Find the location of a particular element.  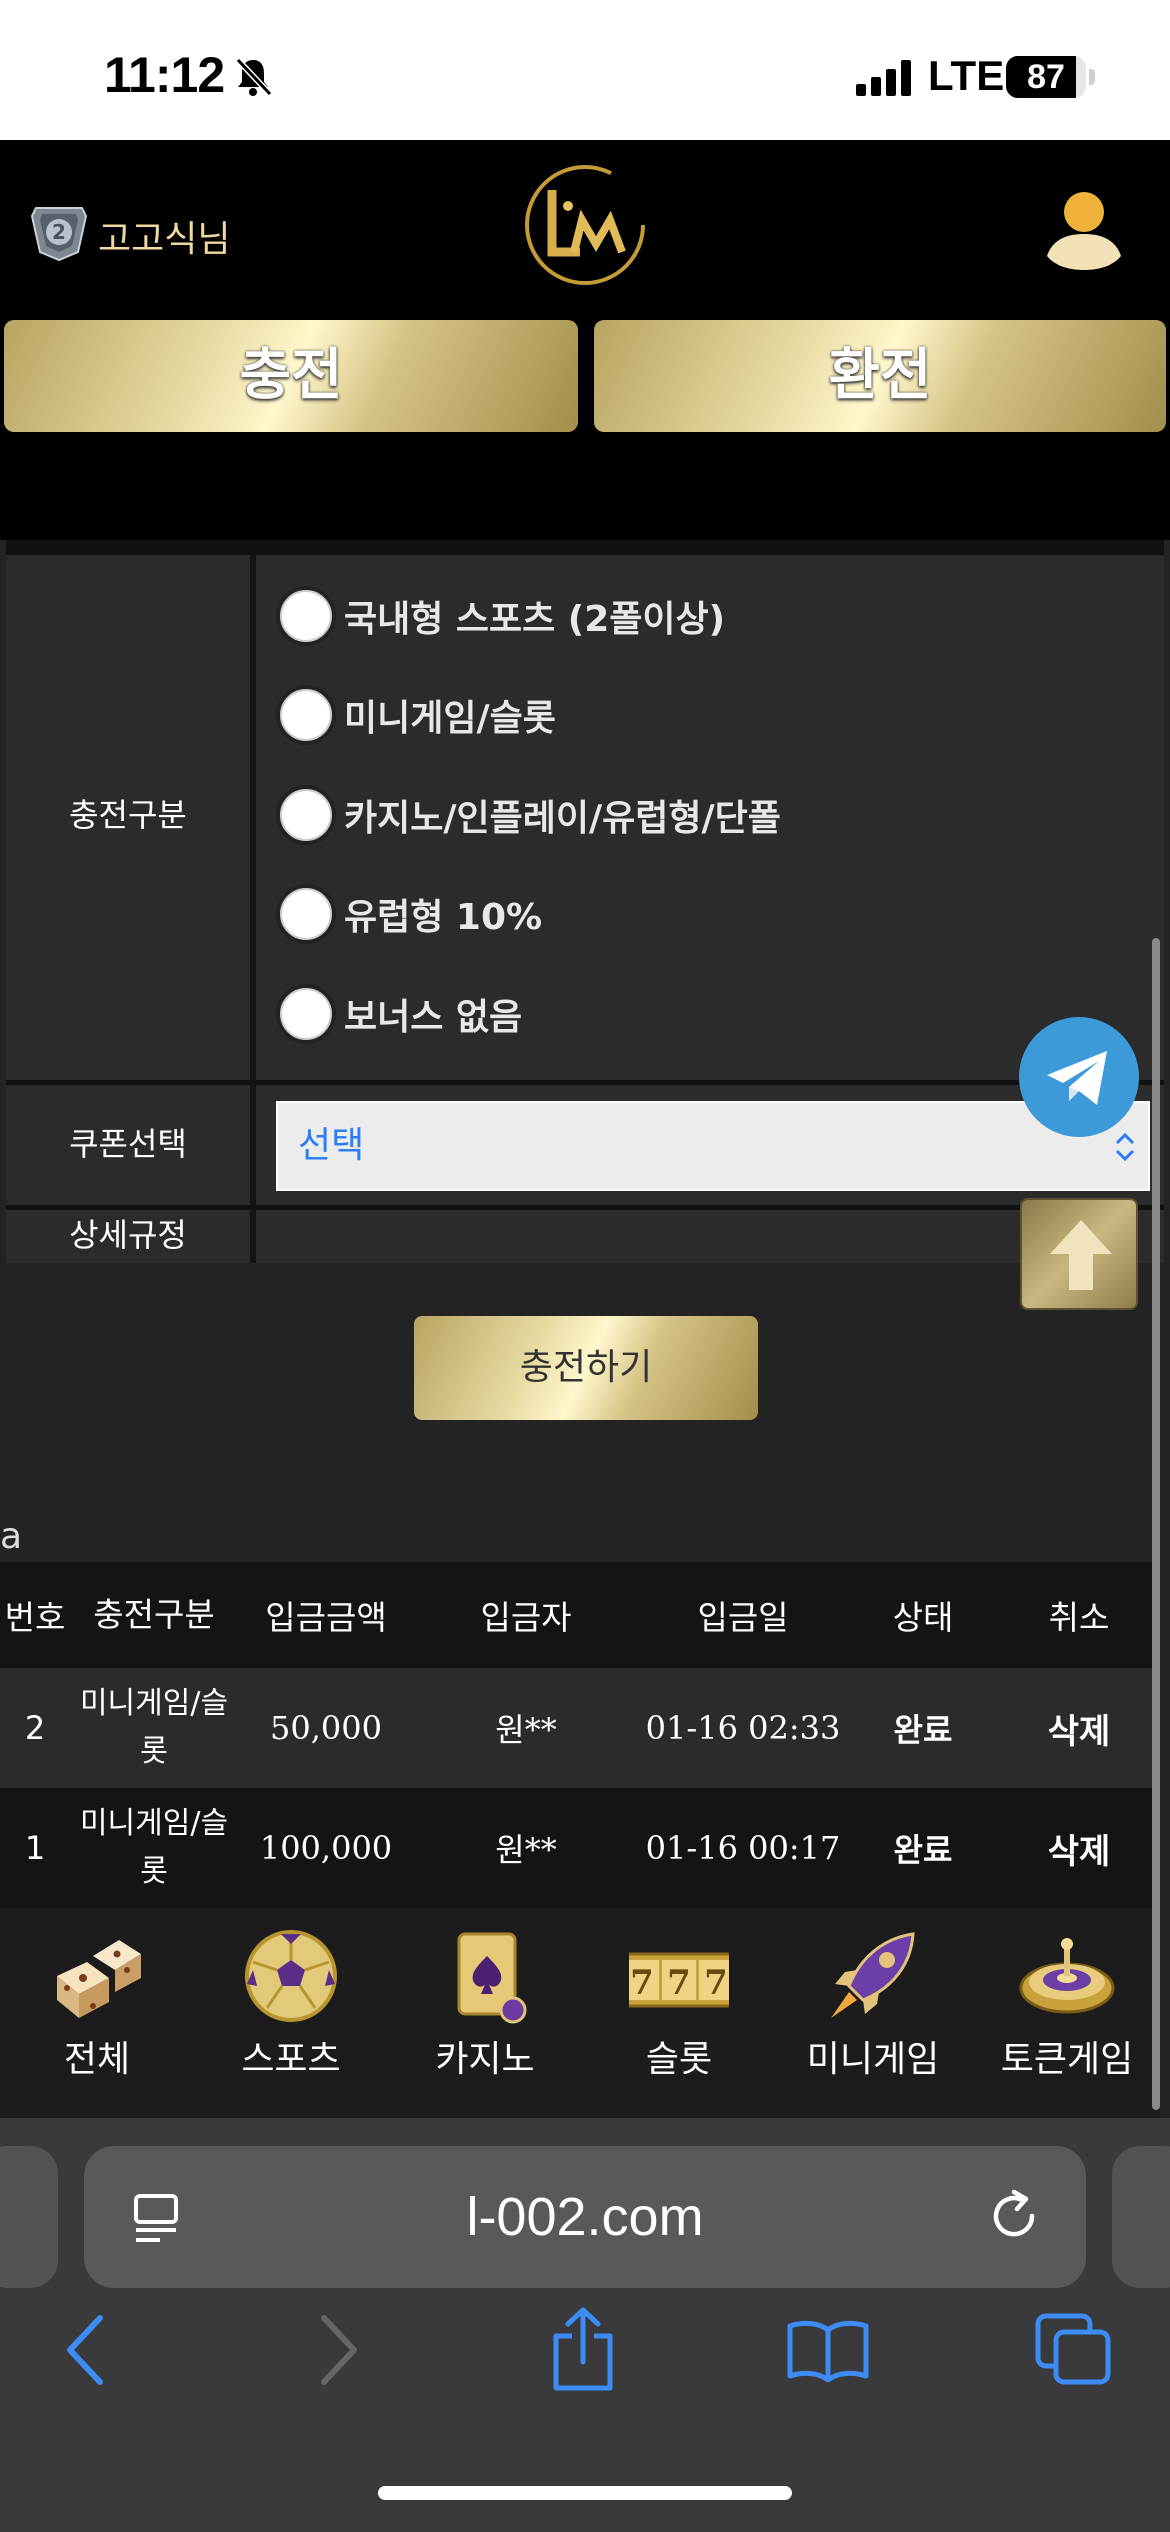

bookmarks-icon is located at coordinates (828, 2350).